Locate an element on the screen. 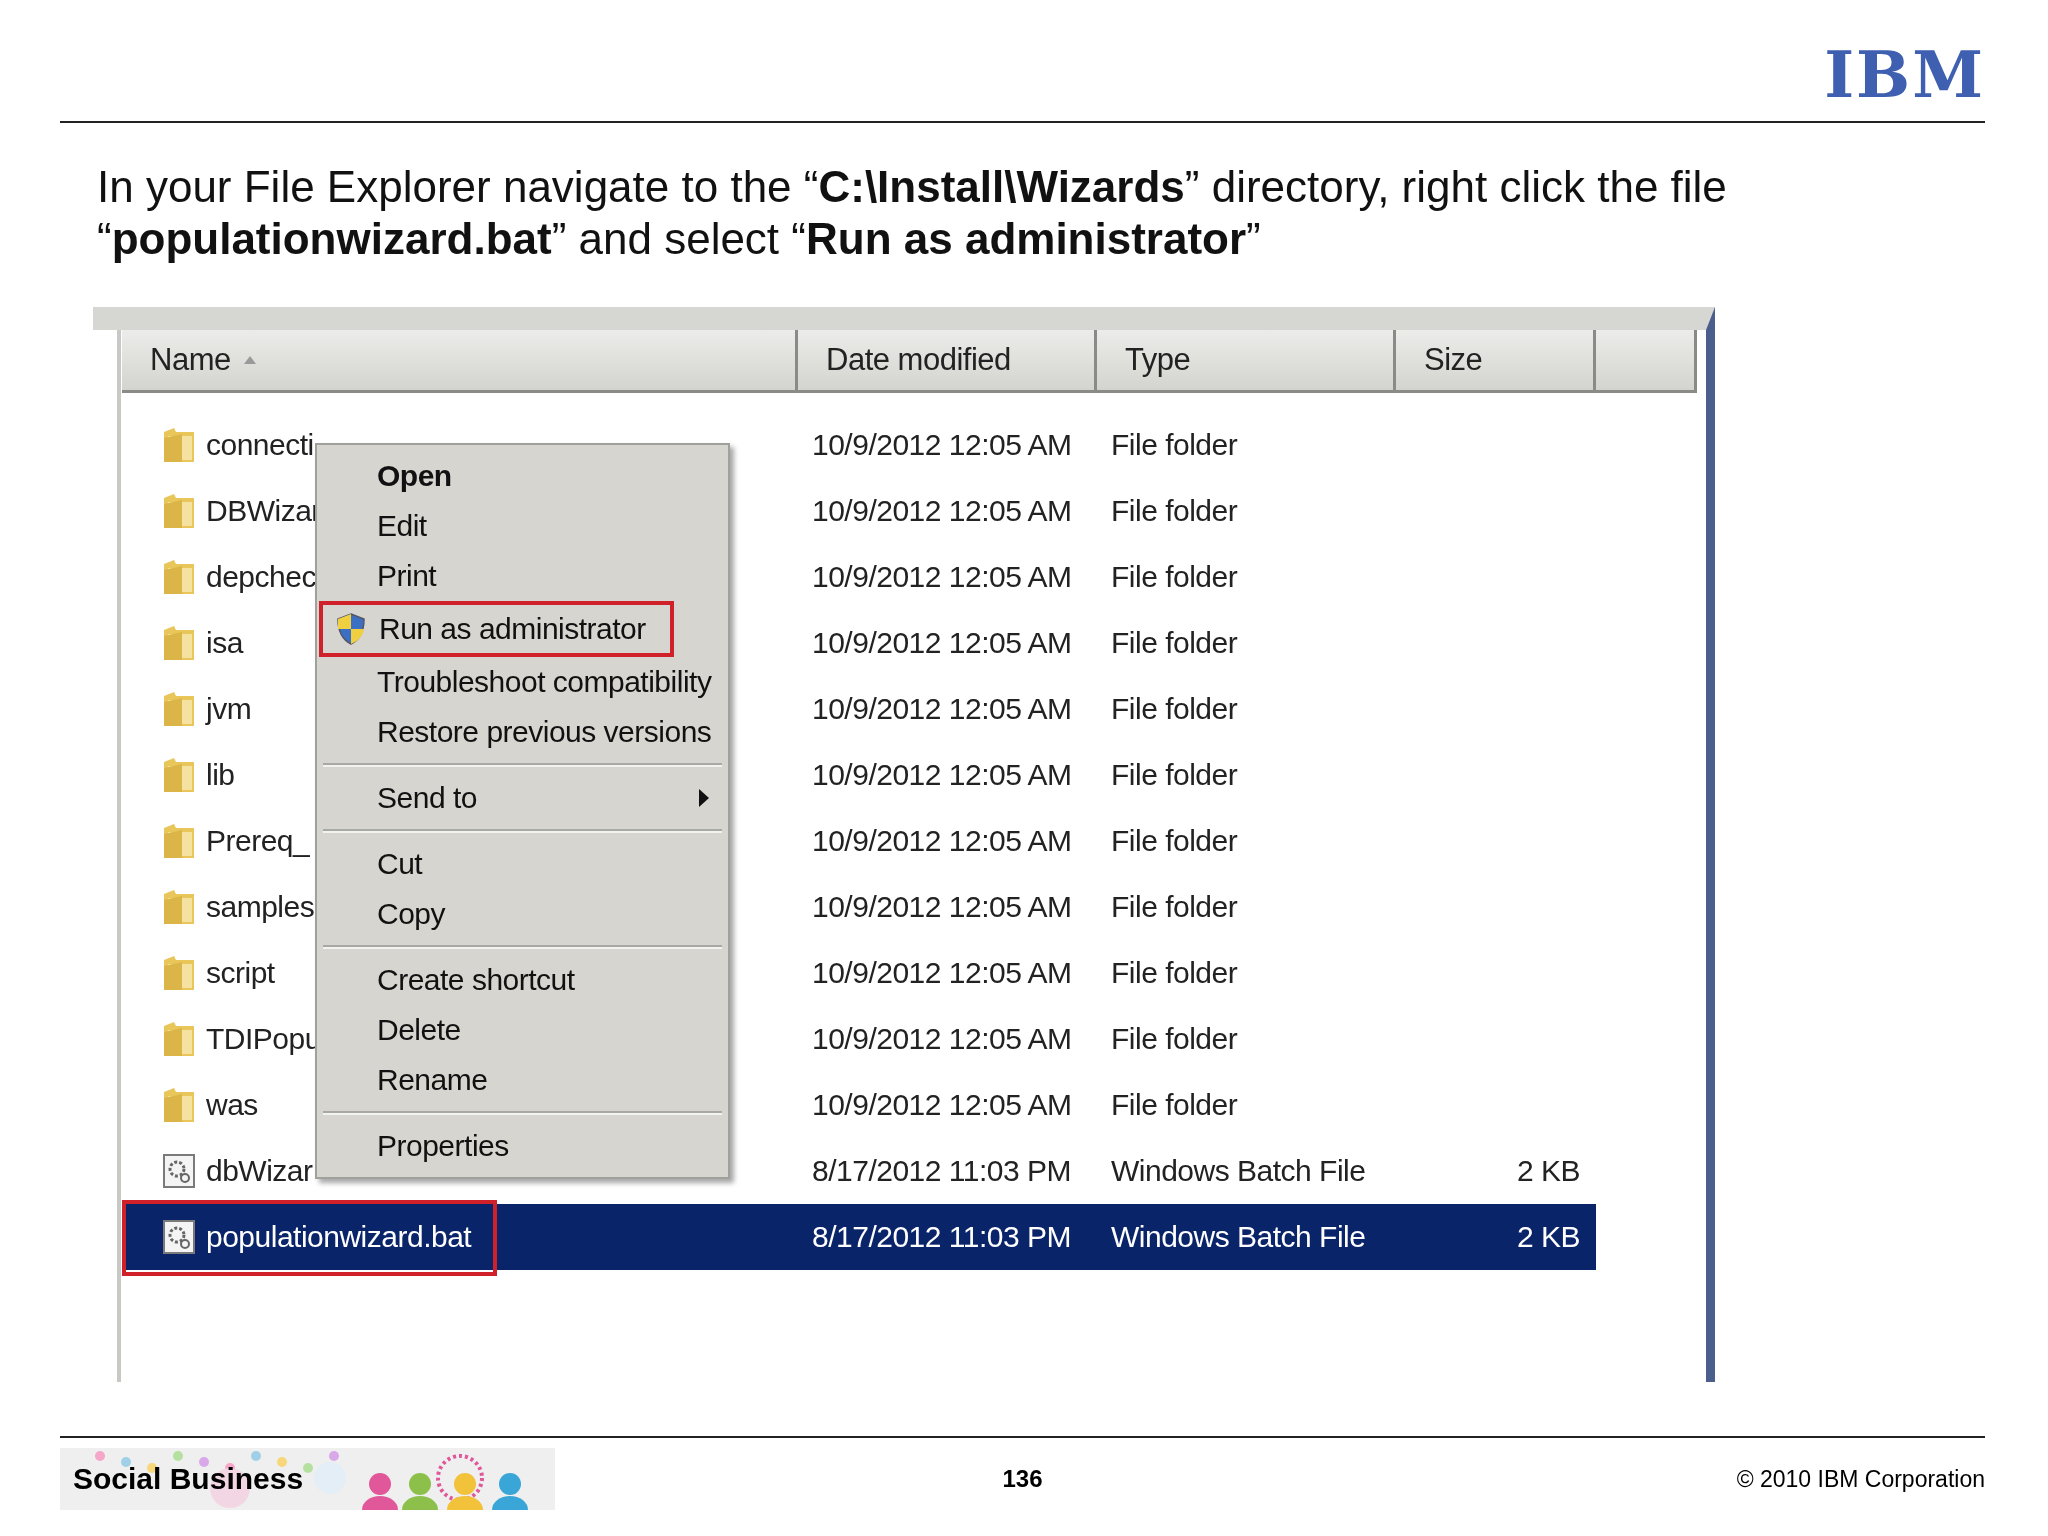 The image size is (2048, 1536). file-name: lib is located at coordinates (220, 775).